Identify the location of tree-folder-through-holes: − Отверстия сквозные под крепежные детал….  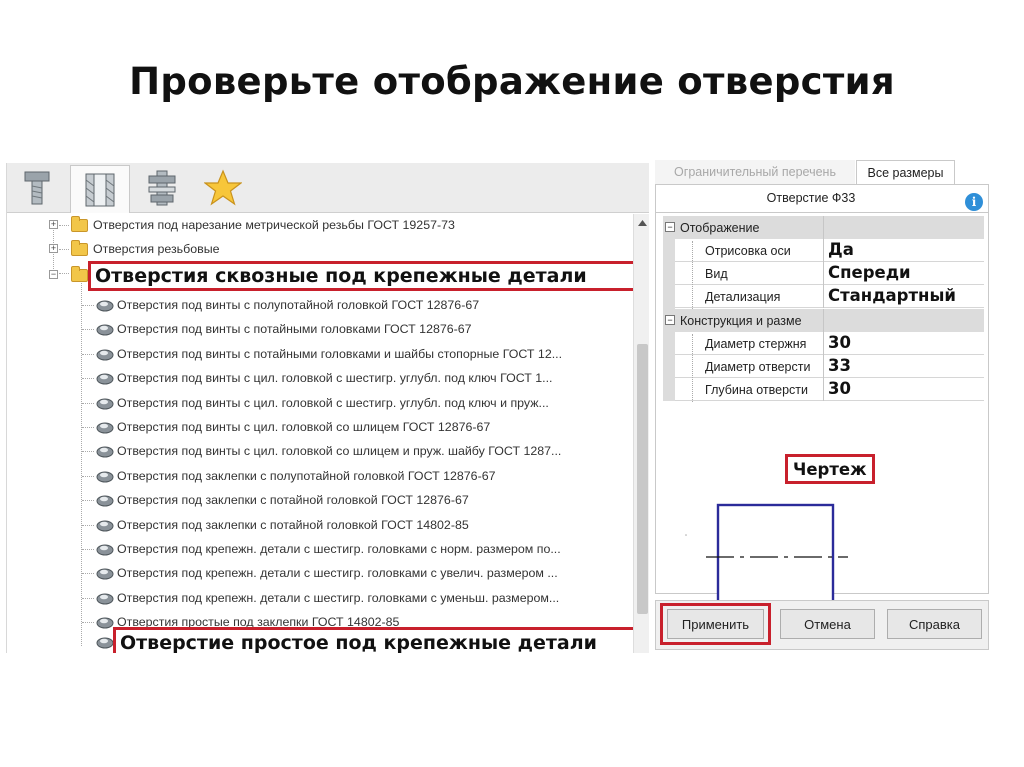
(324, 276).